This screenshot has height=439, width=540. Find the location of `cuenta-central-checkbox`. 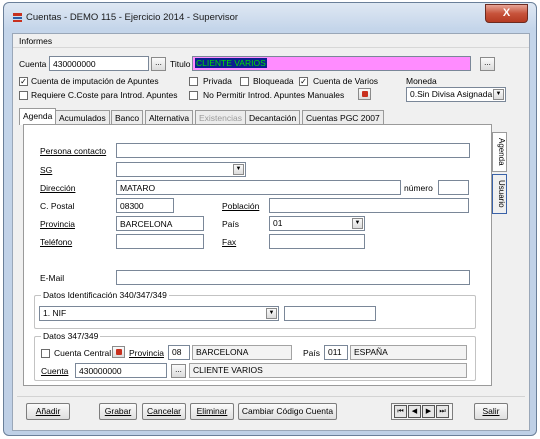

cuenta-central-checkbox is located at coordinates (45, 353).